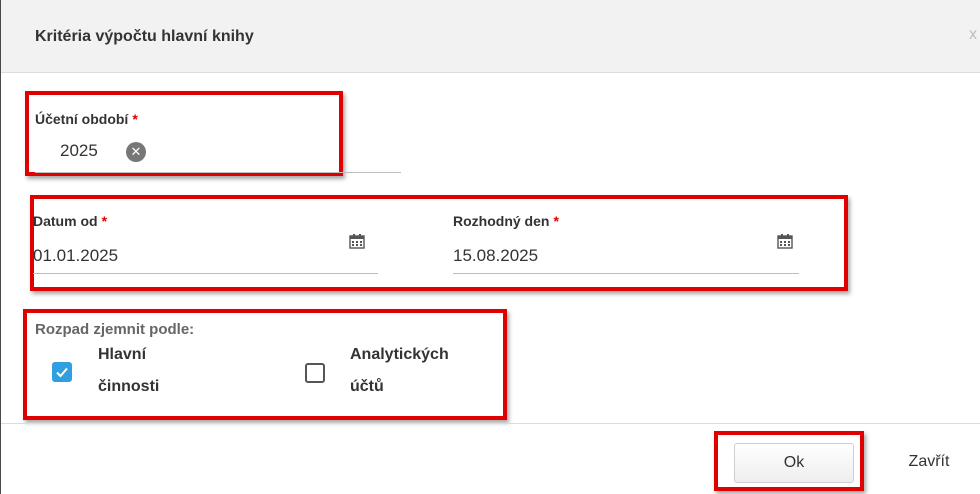  What do you see at coordinates (929, 463) in the screenshot?
I see `close-button: Zavřít` at bounding box center [929, 463].